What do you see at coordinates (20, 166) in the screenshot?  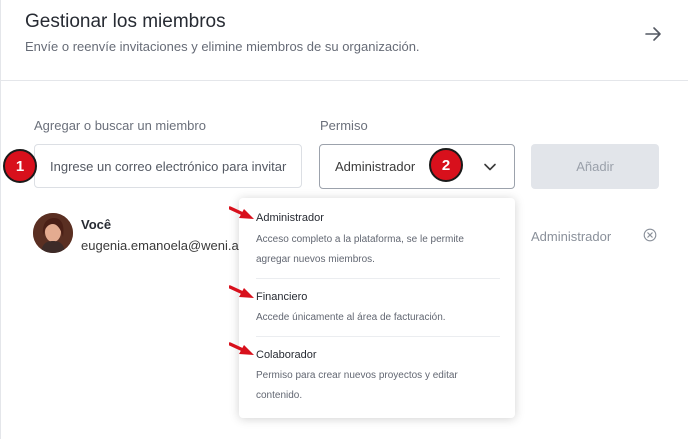 I see `step-badge-1: 1` at bounding box center [20, 166].